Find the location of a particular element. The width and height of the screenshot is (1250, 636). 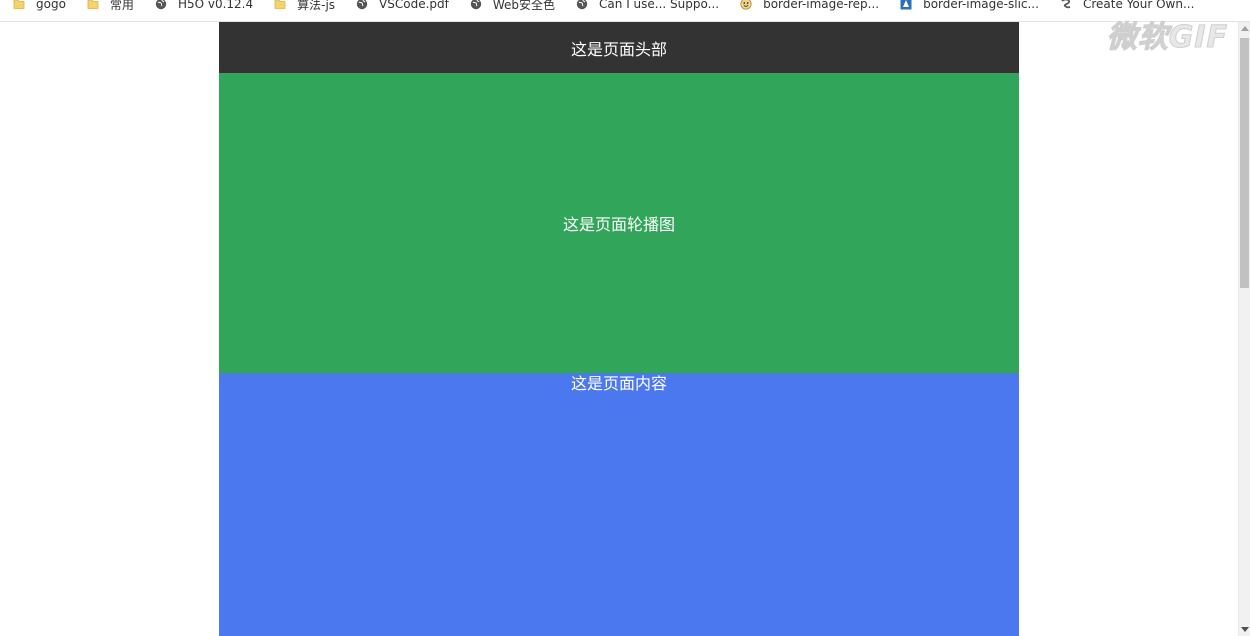

bookmark-label: 常用 is located at coordinates (121, 6).